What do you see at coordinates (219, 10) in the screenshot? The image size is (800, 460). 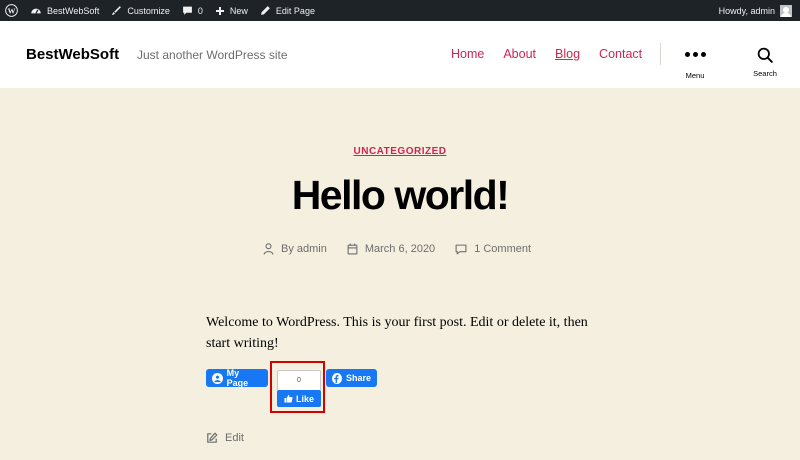 I see `plus-icon` at bounding box center [219, 10].